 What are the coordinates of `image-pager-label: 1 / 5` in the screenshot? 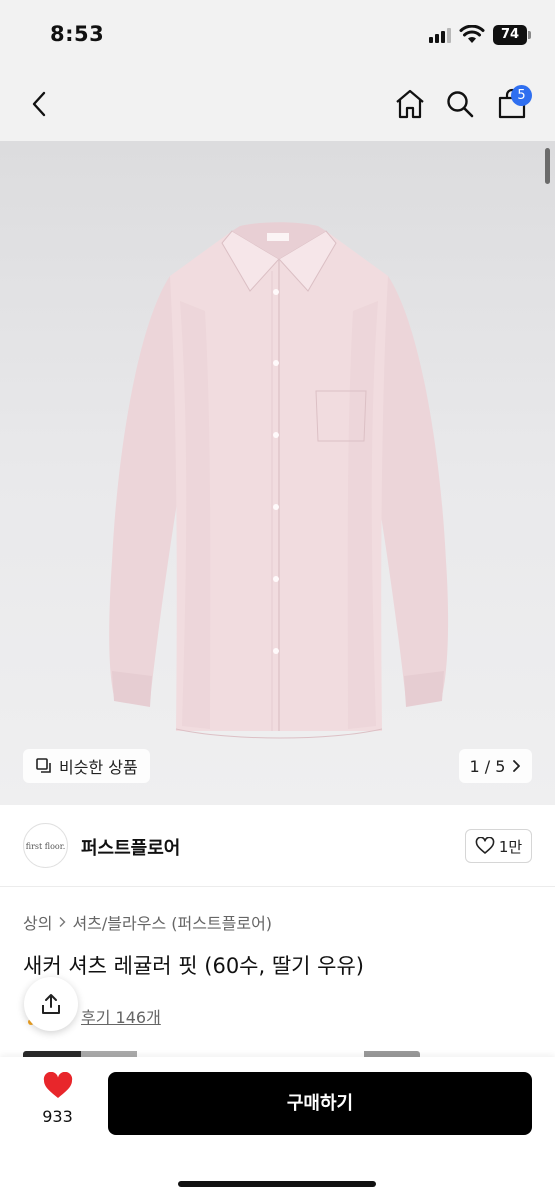 It's located at (487, 766).